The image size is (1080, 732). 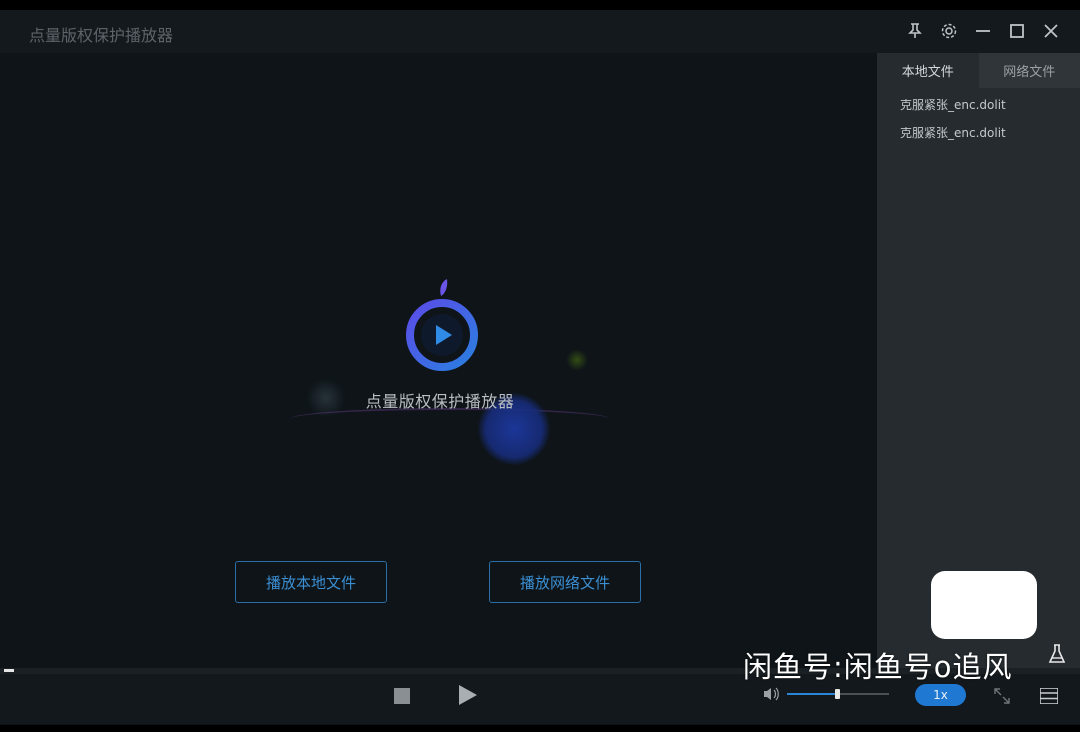 I want to click on volume-slider-handle, so click(x=837, y=694).